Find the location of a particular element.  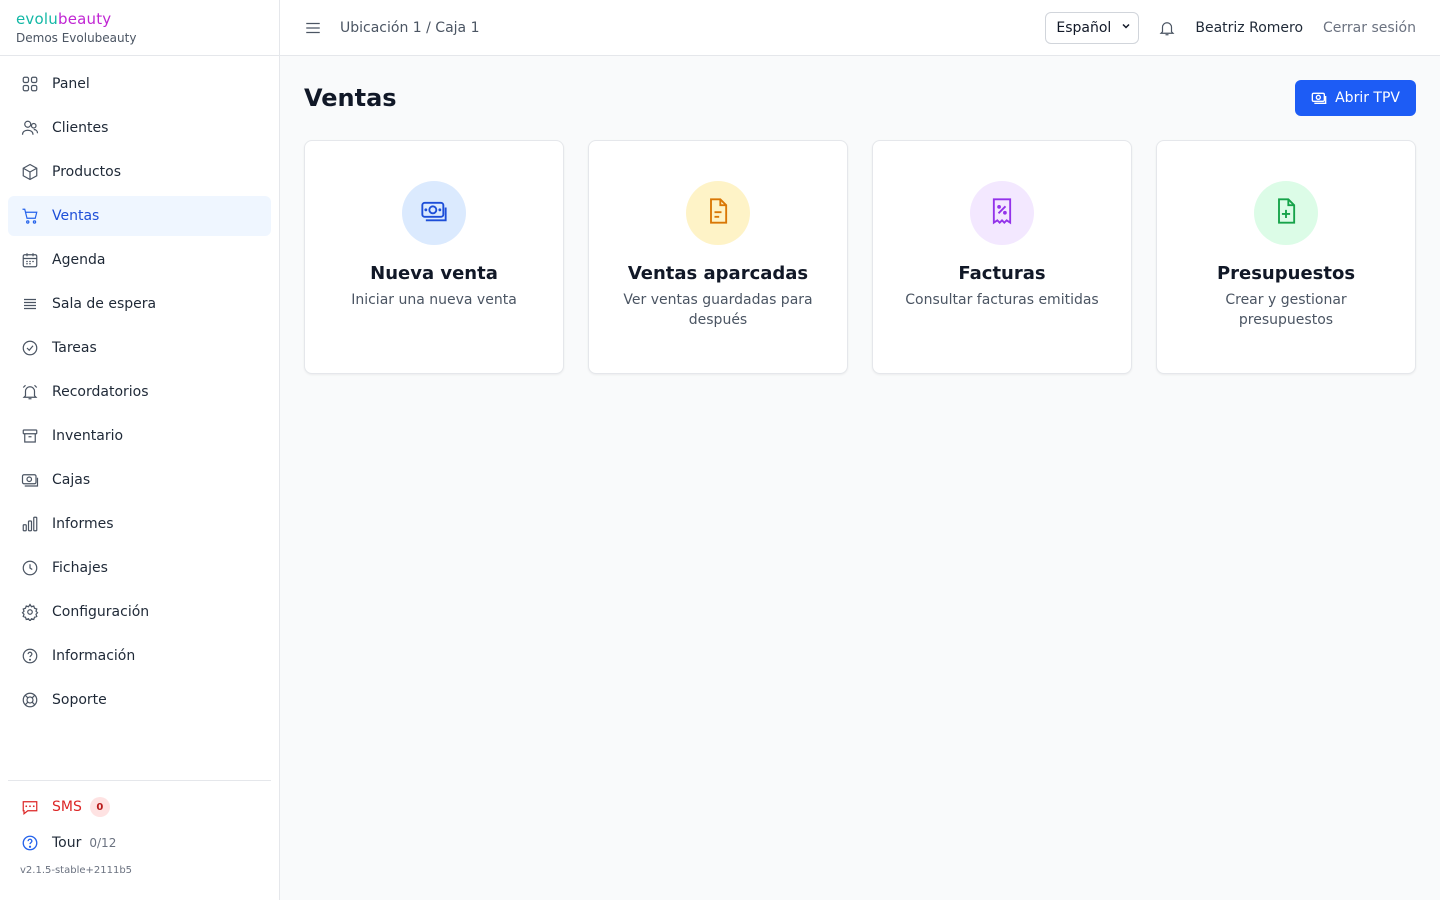

language-select-value: Español is located at coordinates (1084, 27).